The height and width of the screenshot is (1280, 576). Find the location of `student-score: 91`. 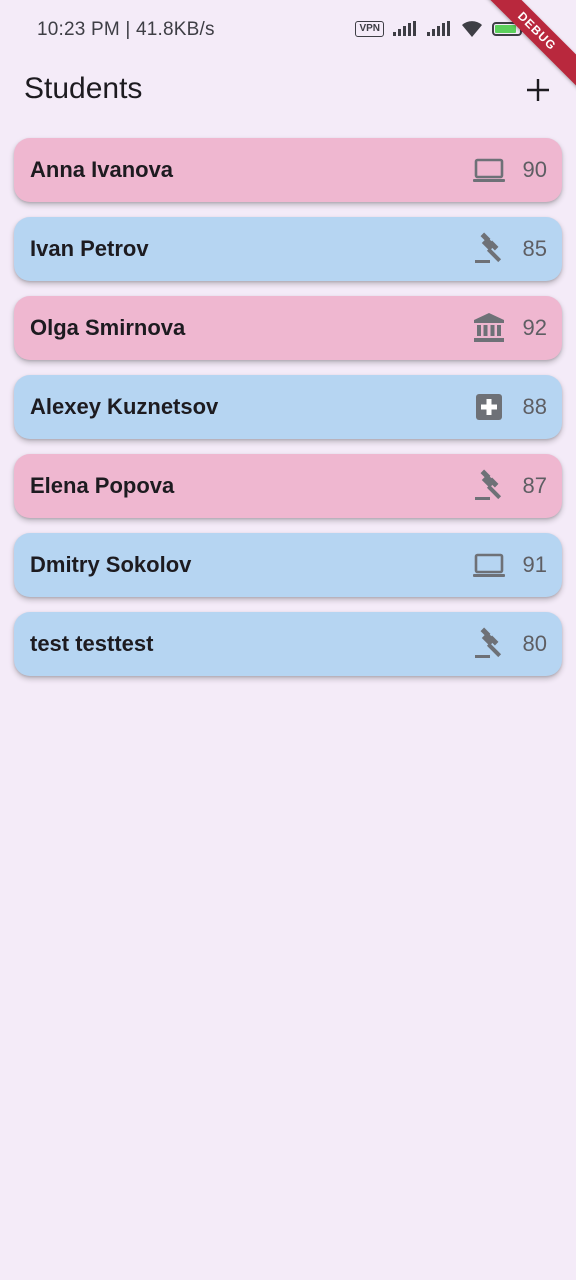

student-score: 91 is located at coordinates (534, 564).